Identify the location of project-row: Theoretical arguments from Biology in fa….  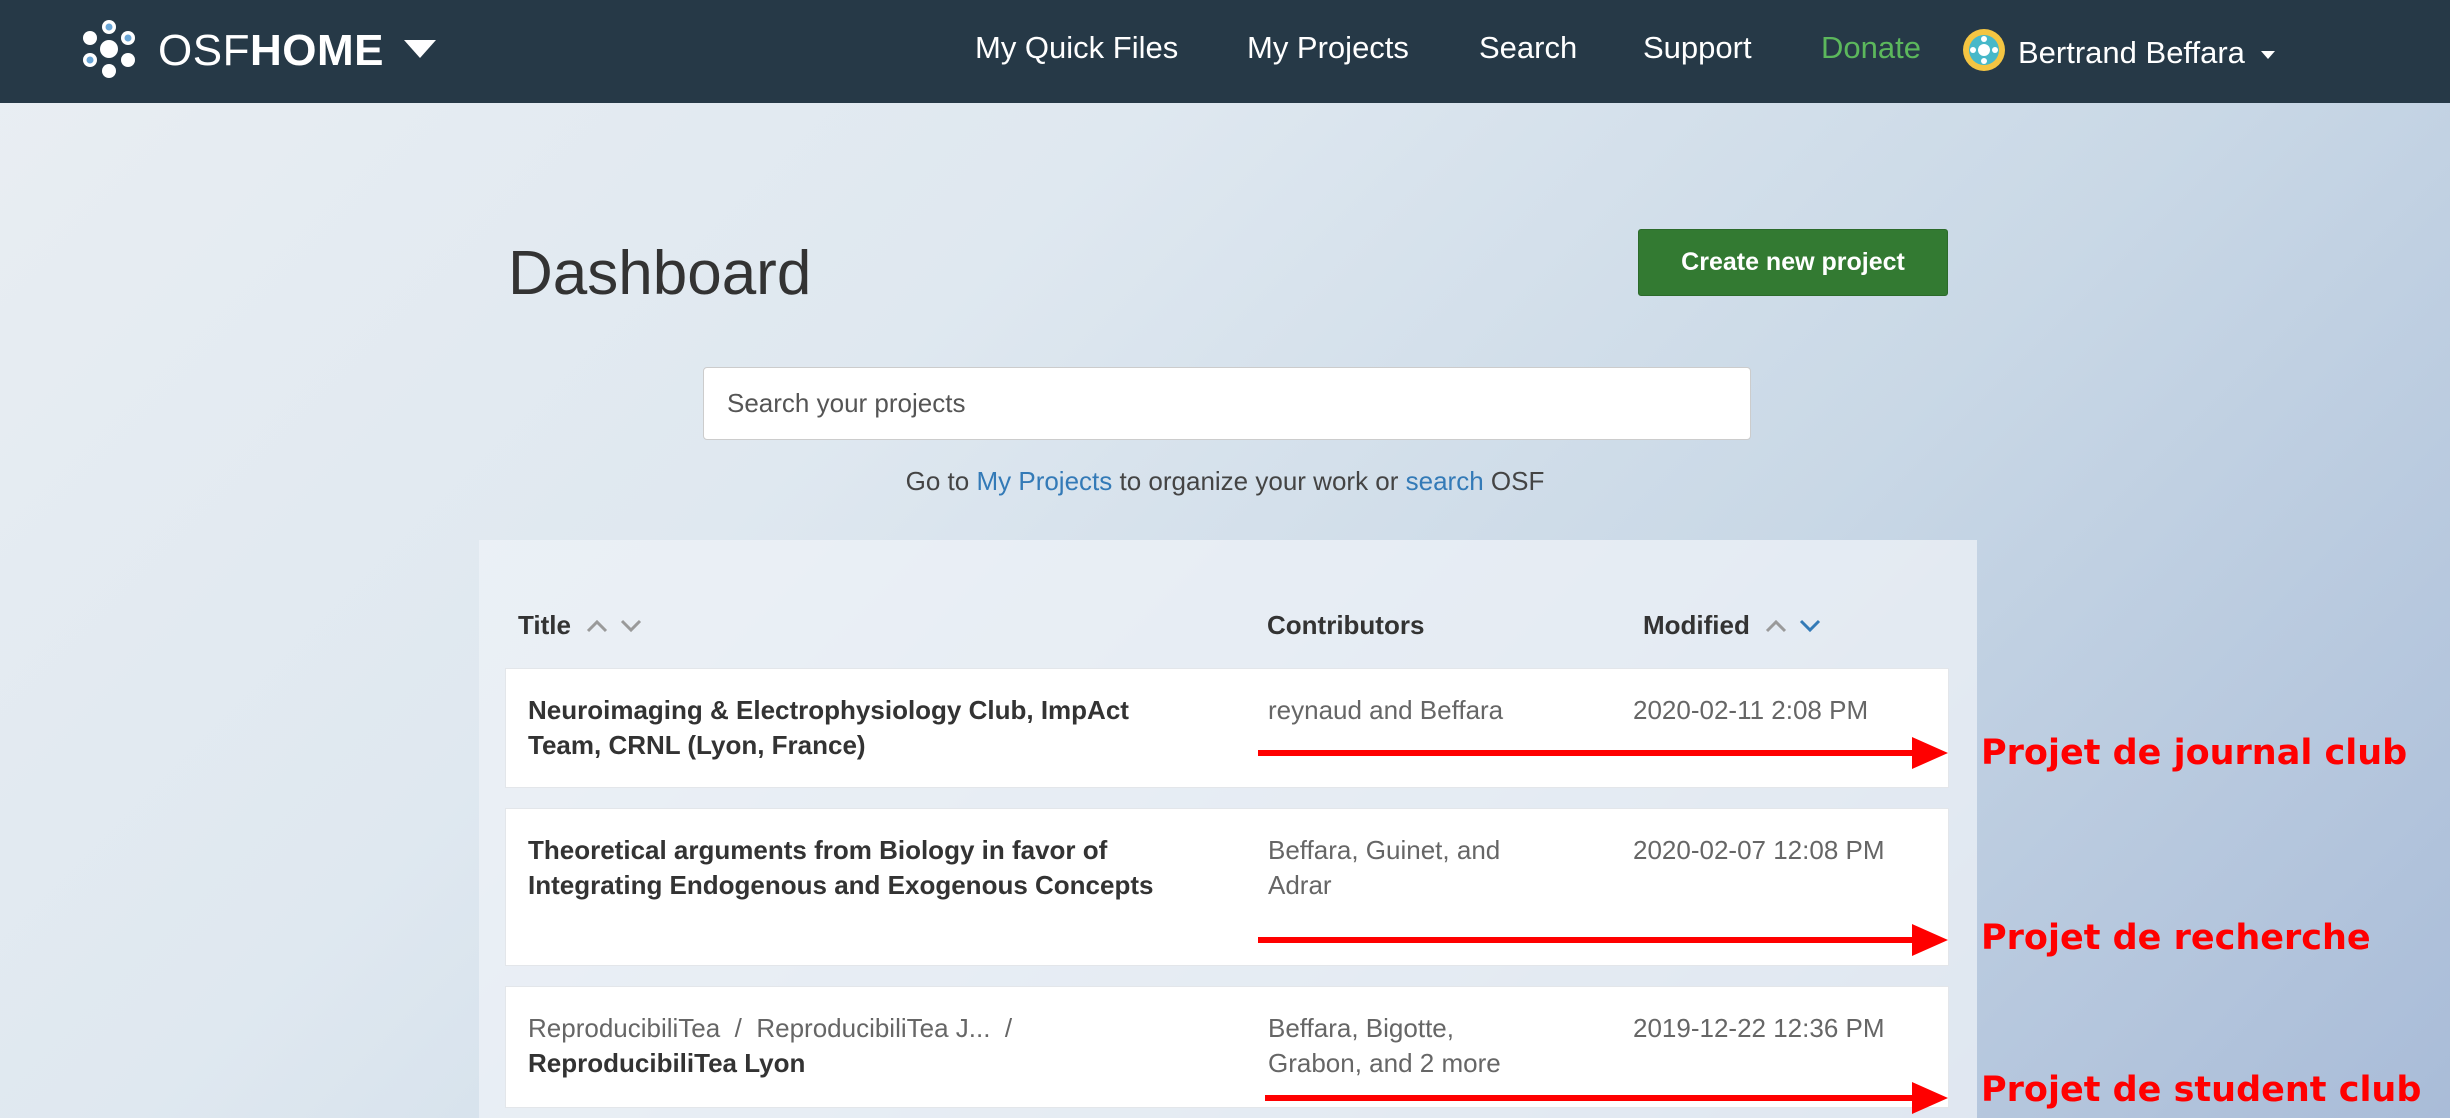
(1227, 887).